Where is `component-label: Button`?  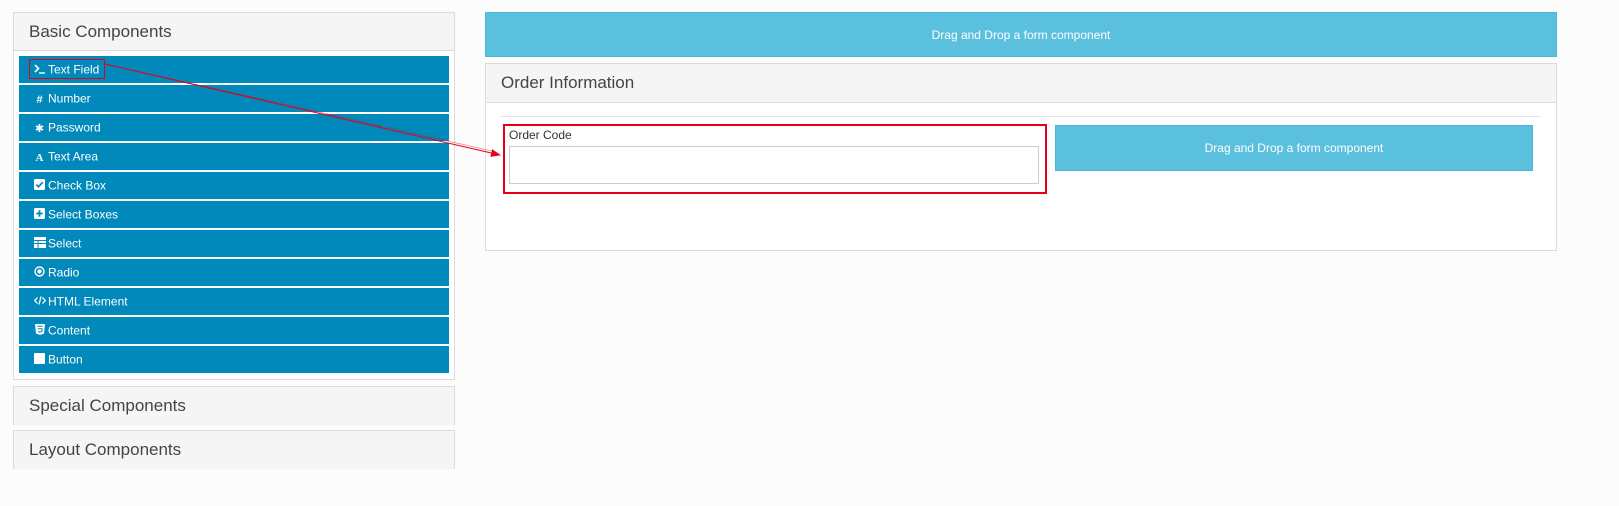 component-label: Button is located at coordinates (65, 359).